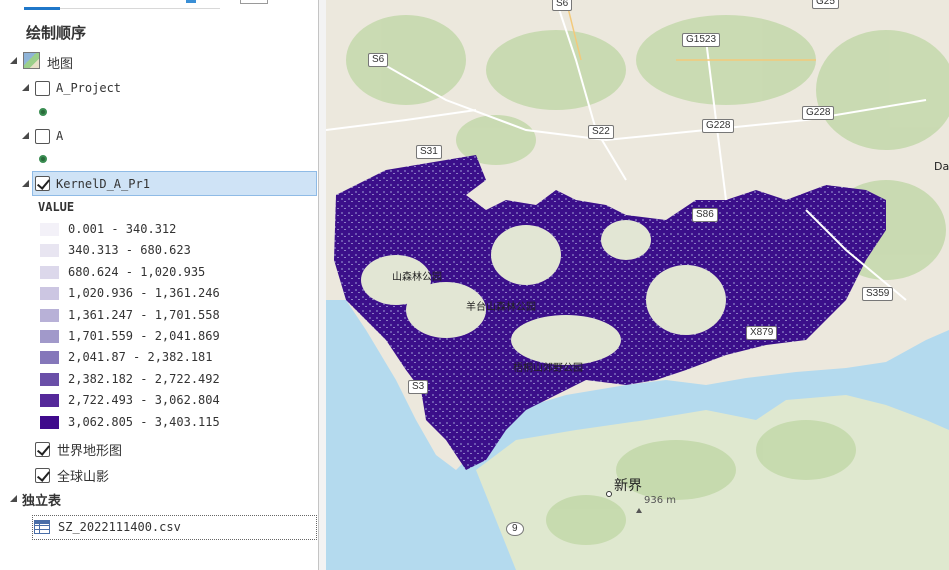  What do you see at coordinates (762, 333) in the screenshot?
I see `road-label: X879` at bounding box center [762, 333].